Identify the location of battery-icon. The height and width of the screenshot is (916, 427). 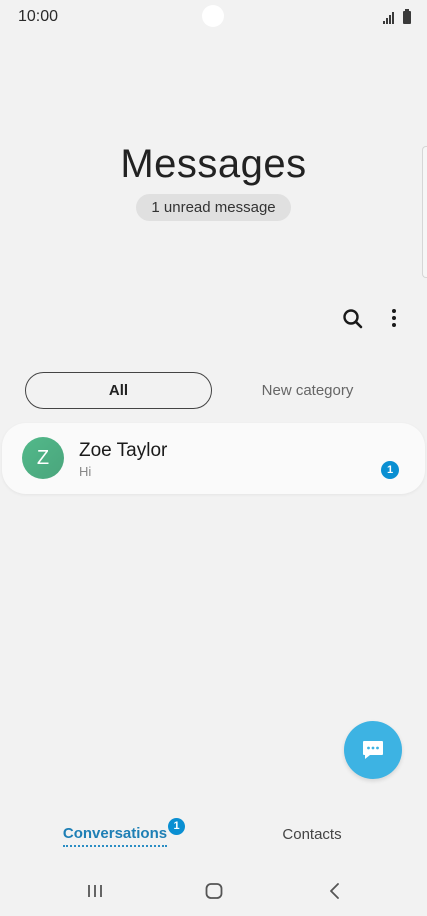
(407, 16).